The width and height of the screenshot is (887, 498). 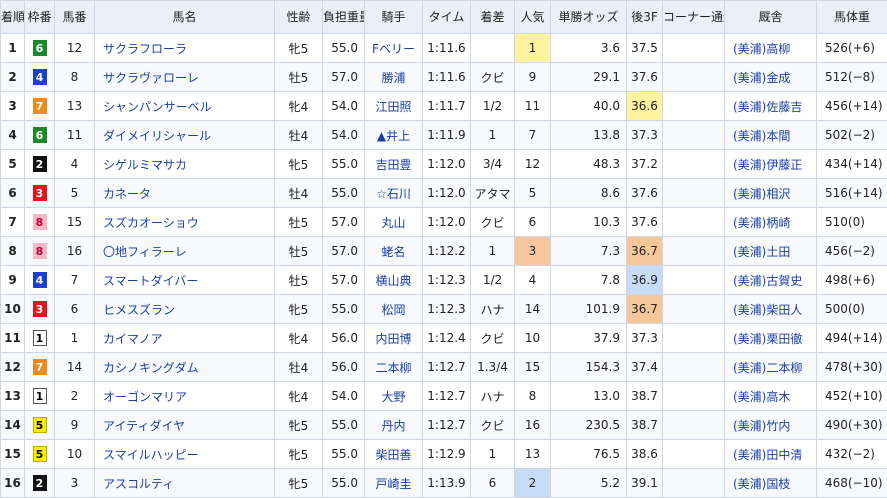 What do you see at coordinates (13, 17) in the screenshot?
I see `col-rank: 着順` at bounding box center [13, 17].